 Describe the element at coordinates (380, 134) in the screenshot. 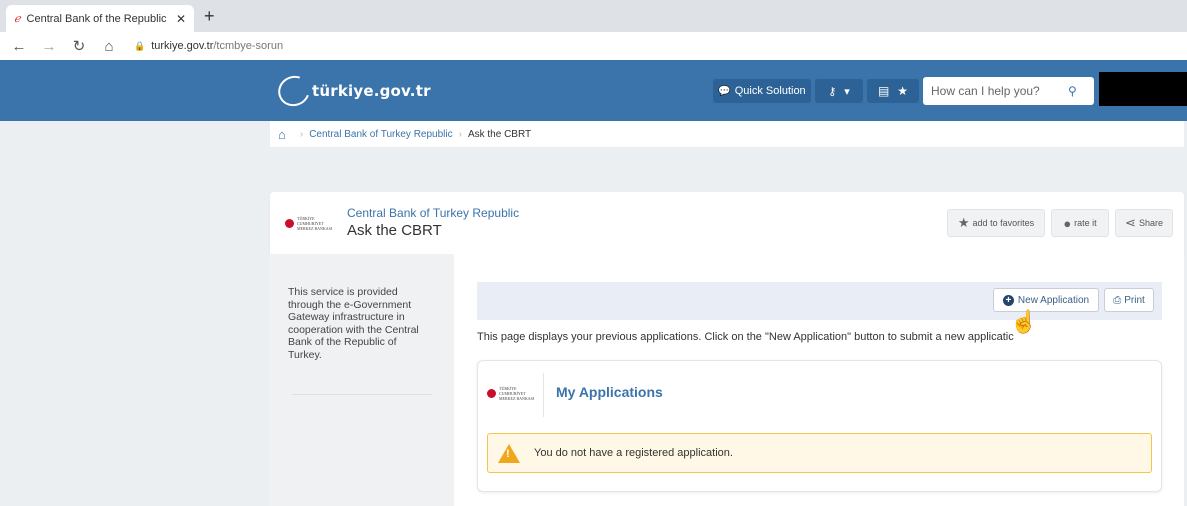

I see `breadcrumb-item-cbrt: Central Bank of Turkey Republic` at that location.